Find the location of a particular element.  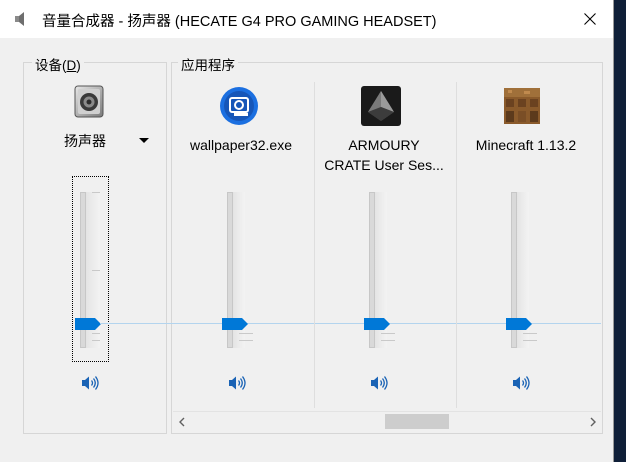

speaker-title-icon is located at coordinates (23, 19).